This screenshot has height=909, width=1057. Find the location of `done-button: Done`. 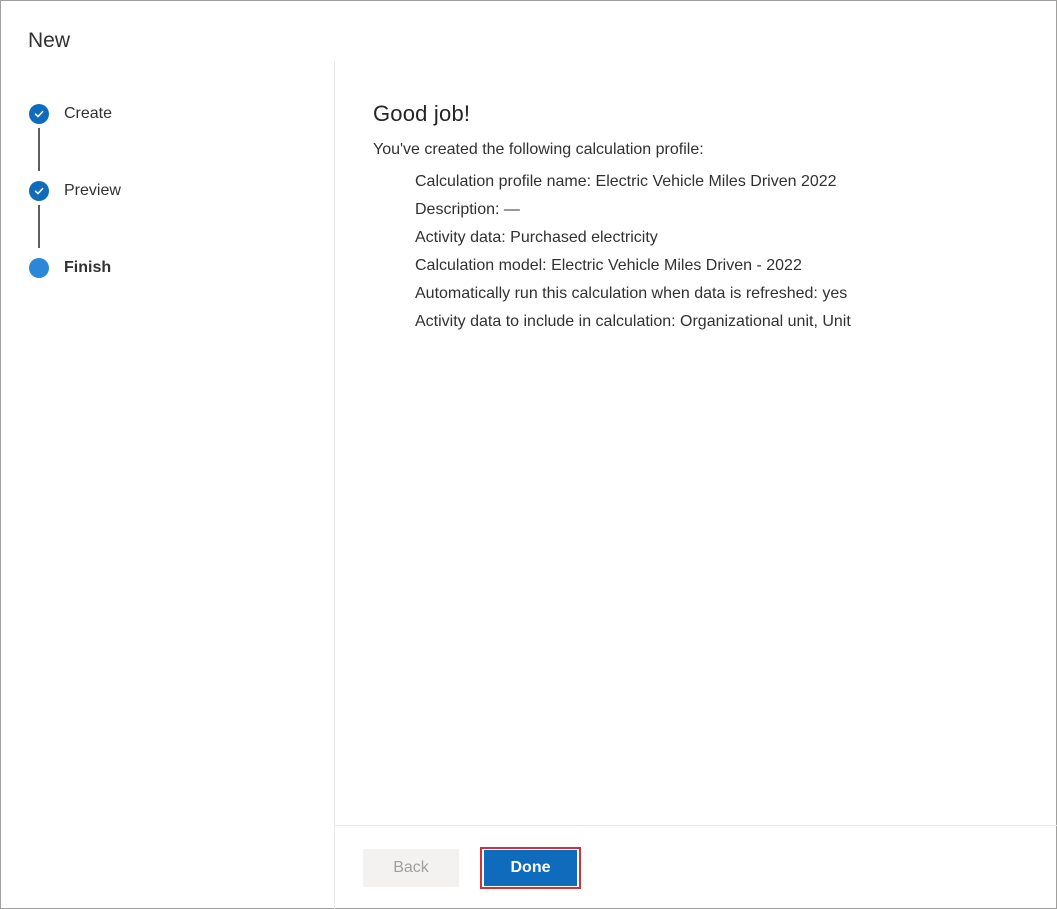

done-button: Done is located at coordinates (530, 868).